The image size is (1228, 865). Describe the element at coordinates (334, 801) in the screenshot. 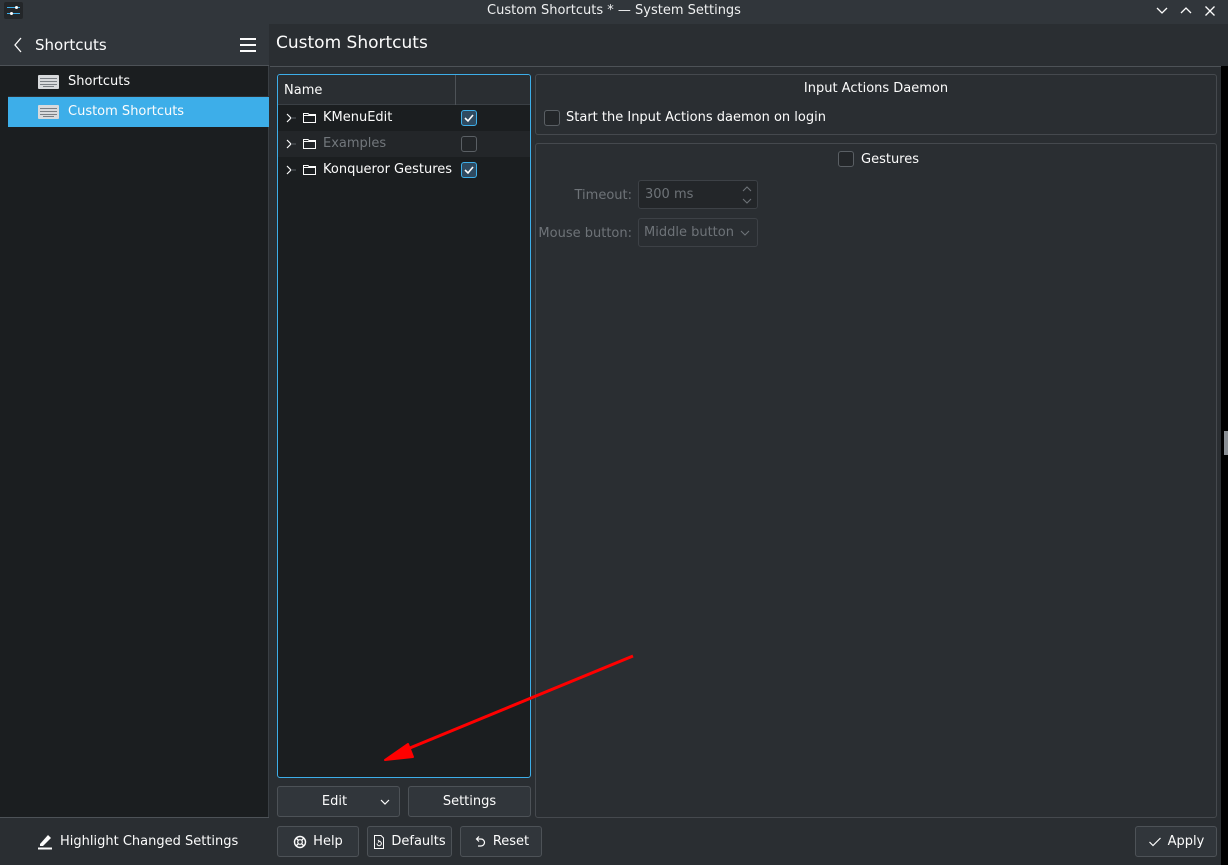

I see `edit-button-label: Edit` at that location.